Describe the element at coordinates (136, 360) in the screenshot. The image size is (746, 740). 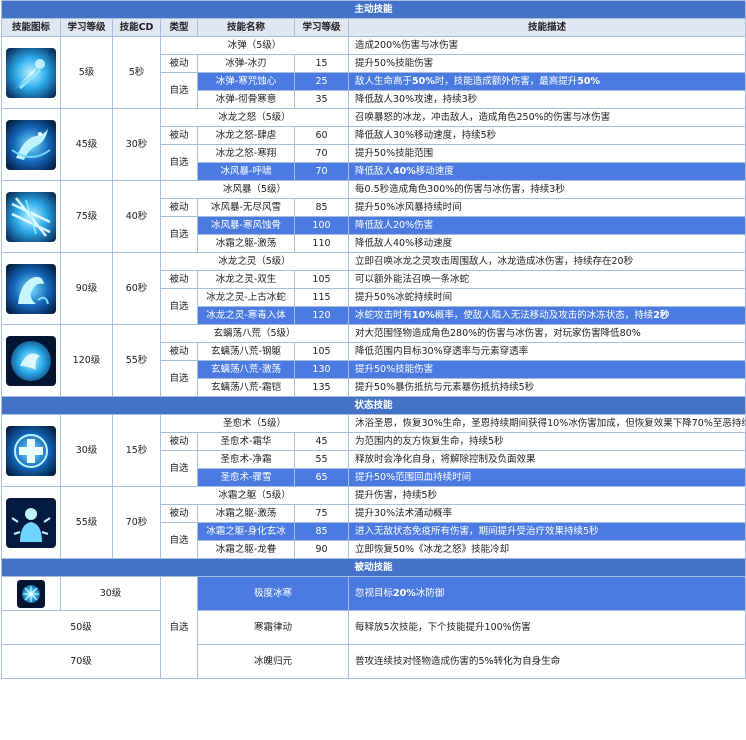
I see `skill-cd: 55秒` at that location.